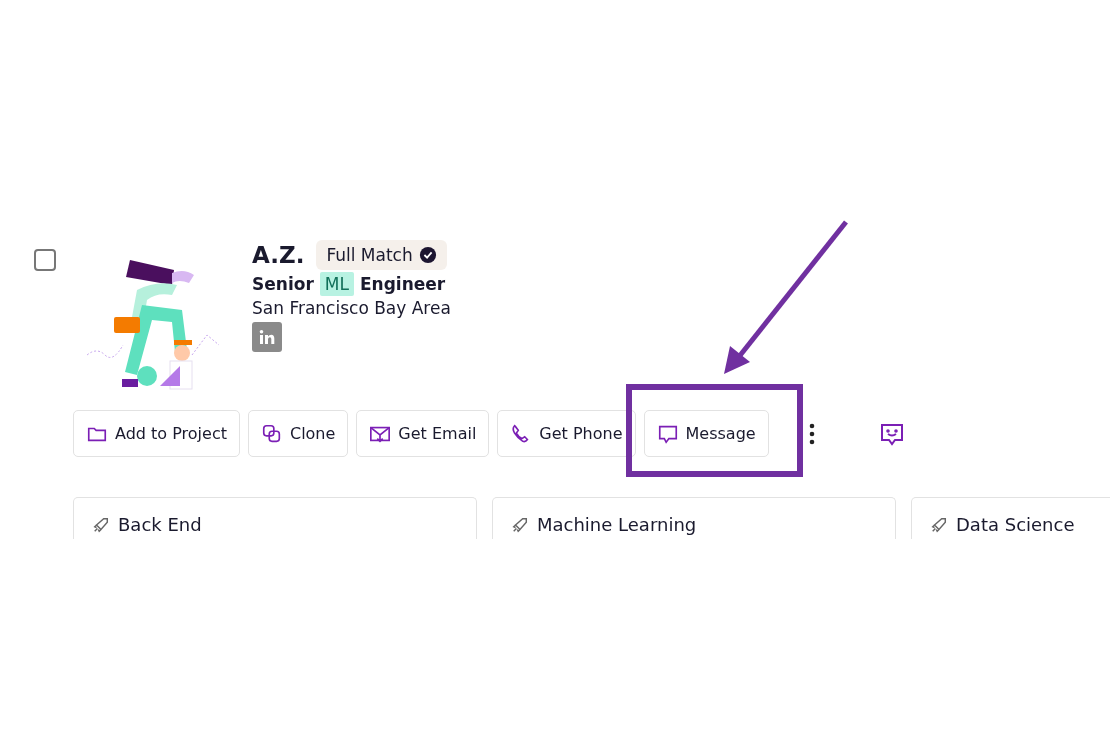  What do you see at coordinates (706, 433) in the screenshot?
I see `action-button: Message` at bounding box center [706, 433].